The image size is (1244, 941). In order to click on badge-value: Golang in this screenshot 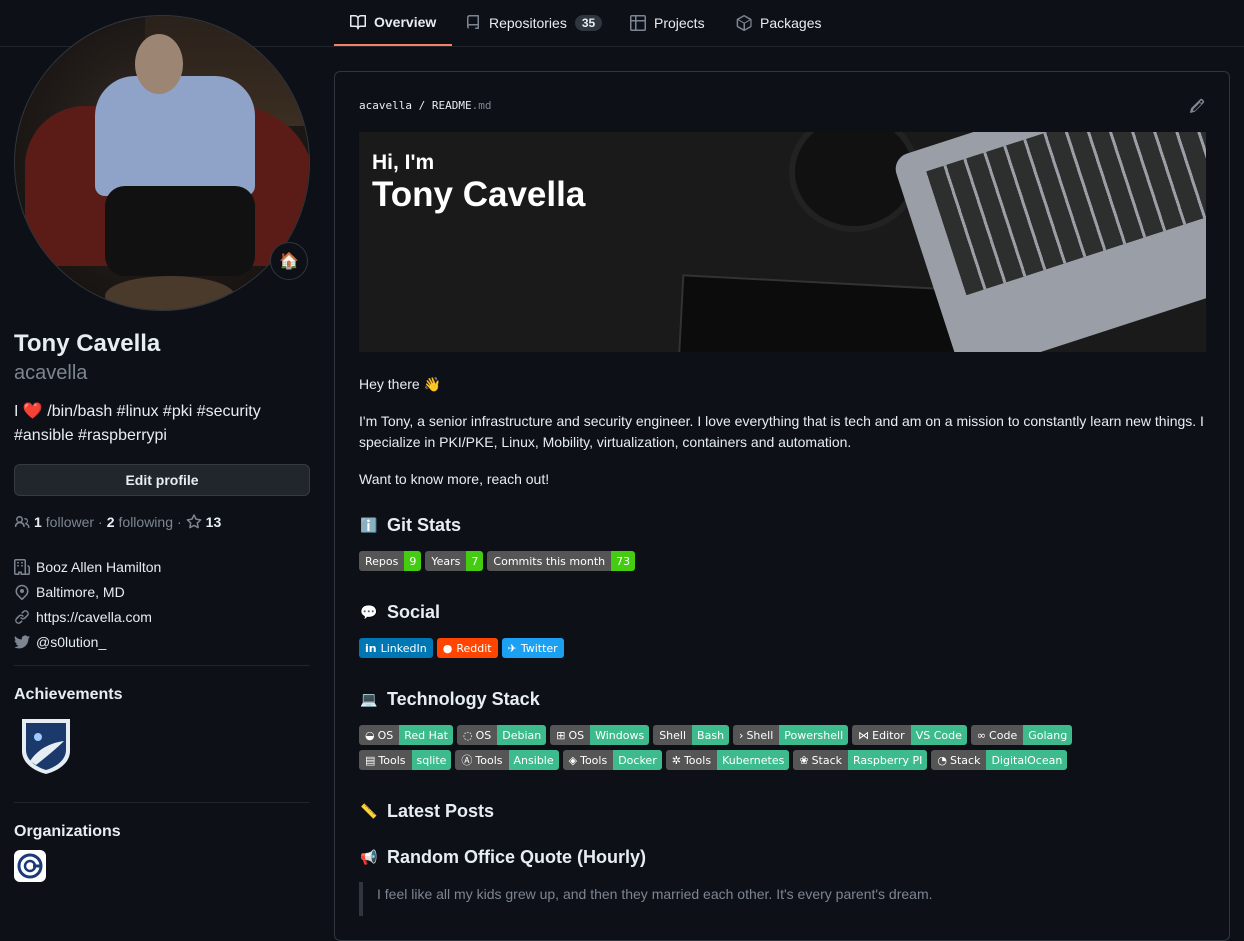, I will do `click(1048, 735)`.